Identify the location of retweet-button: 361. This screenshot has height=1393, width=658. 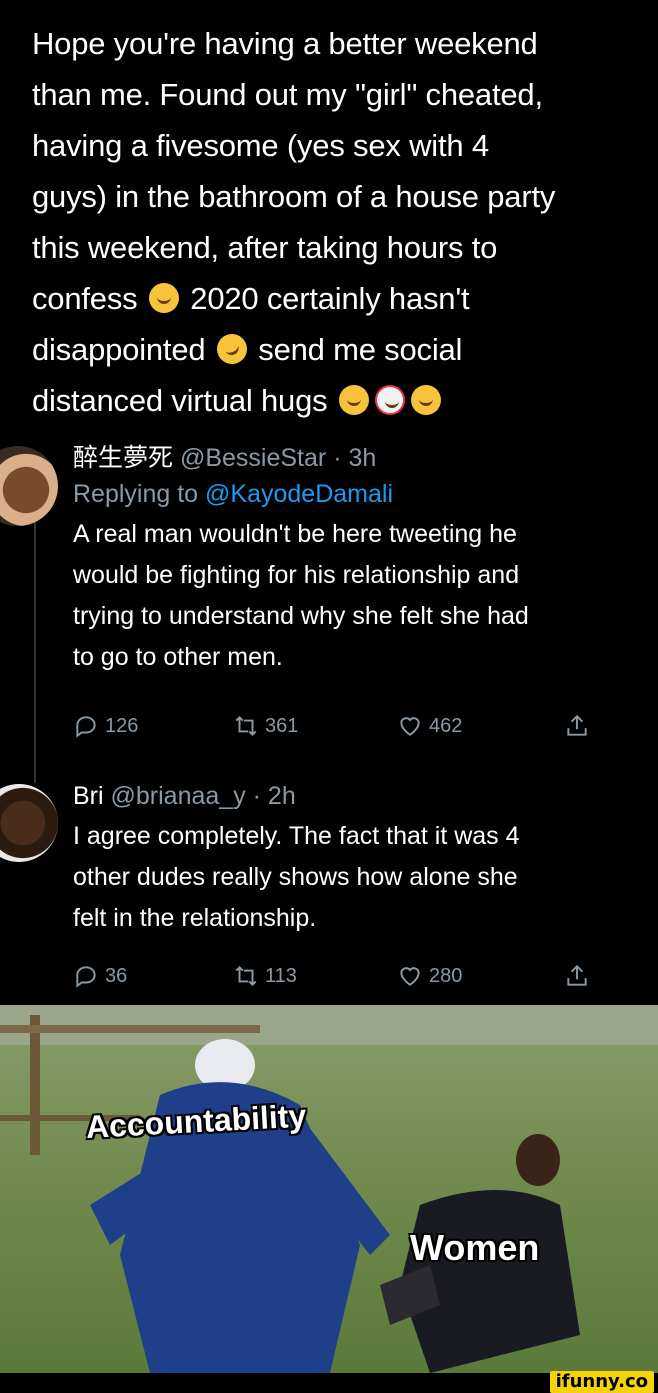
(265, 726).